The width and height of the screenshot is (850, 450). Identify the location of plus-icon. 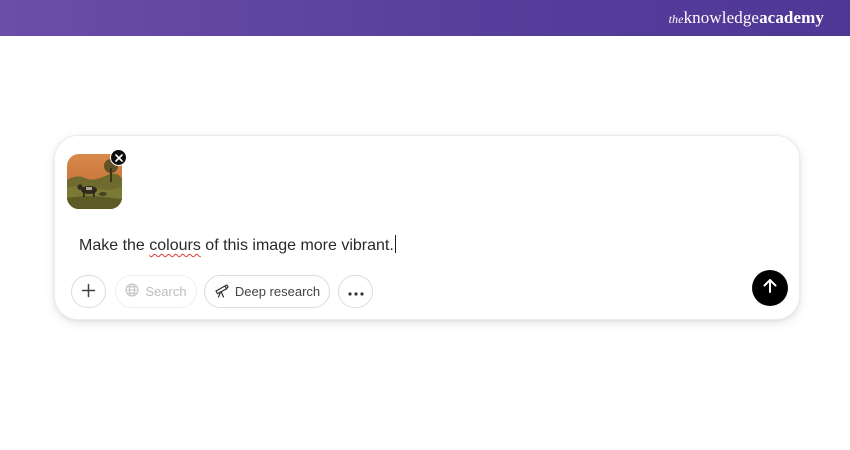
(88, 292).